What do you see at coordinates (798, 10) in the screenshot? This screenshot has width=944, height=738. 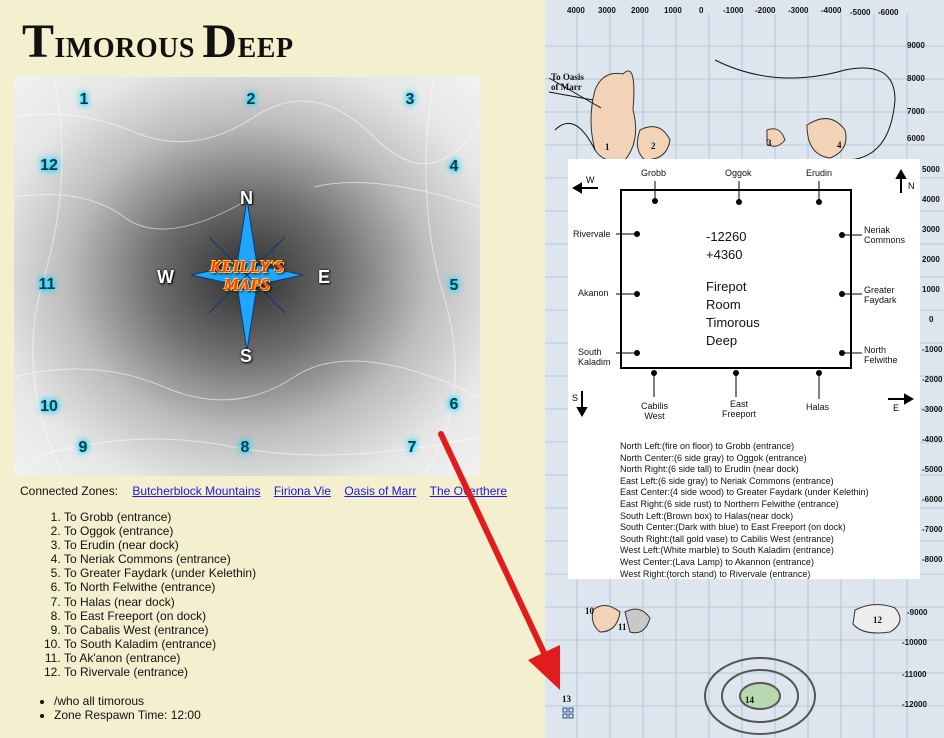 I see `axis-tick-top: -3000` at bounding box center [798, 10].